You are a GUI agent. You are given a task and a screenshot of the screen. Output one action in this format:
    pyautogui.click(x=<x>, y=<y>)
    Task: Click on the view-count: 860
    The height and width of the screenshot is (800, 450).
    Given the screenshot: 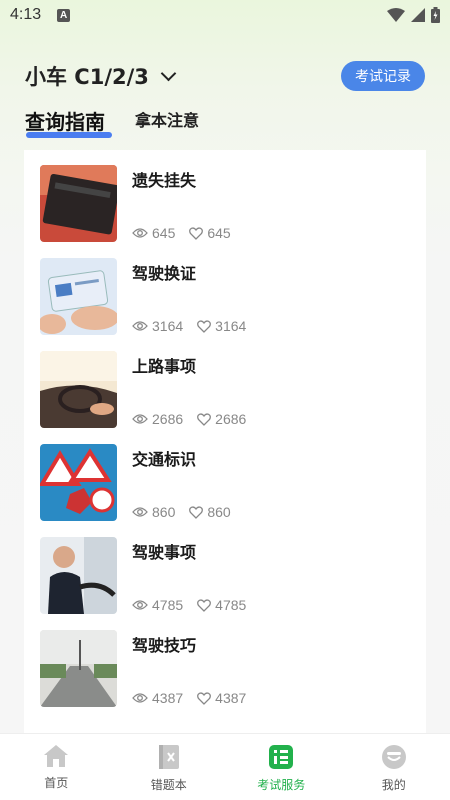 What is the action you would take?
    pyautogui.click(x=164, y=512)
    